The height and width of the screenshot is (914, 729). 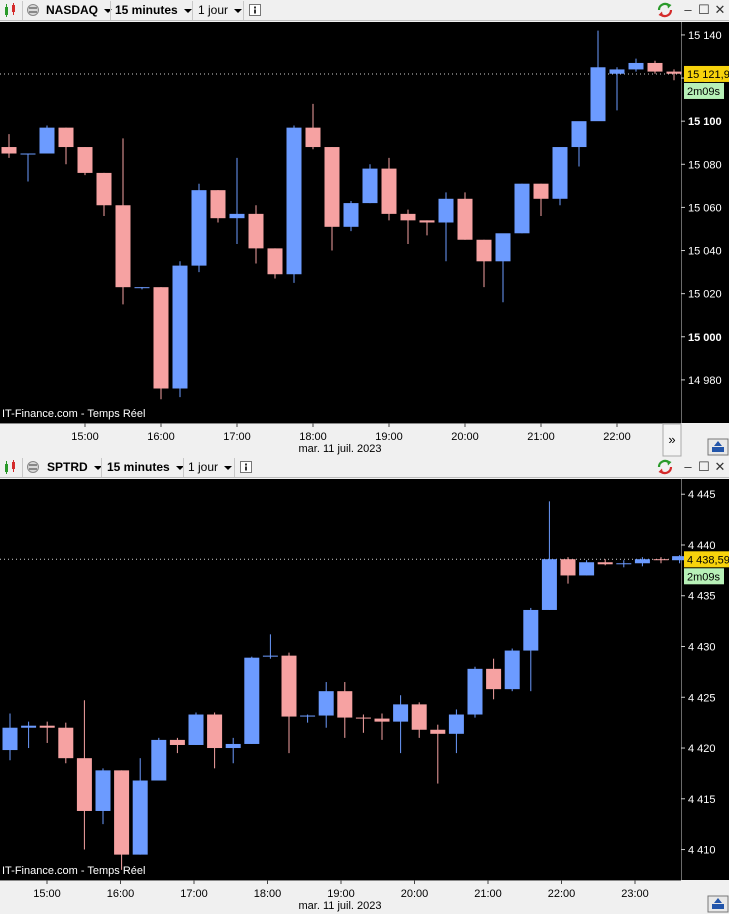 What do you see at coordinates (702, 749) in the screenshot?
I see `y-tick-label: 4 420` at bounding box center [702, 749].